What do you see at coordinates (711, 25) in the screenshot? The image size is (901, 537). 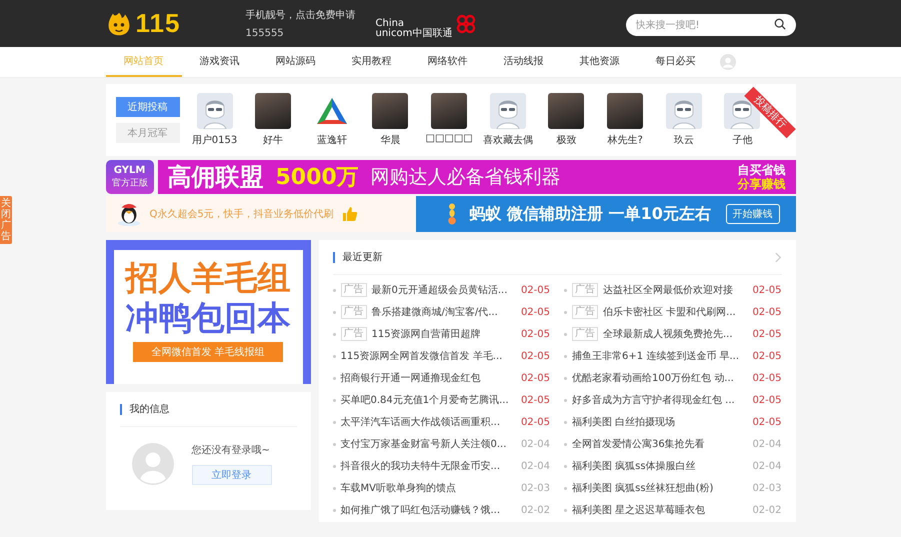 I see `search-field: 快来搜一搜吧!` at bounding box center [711, 25].